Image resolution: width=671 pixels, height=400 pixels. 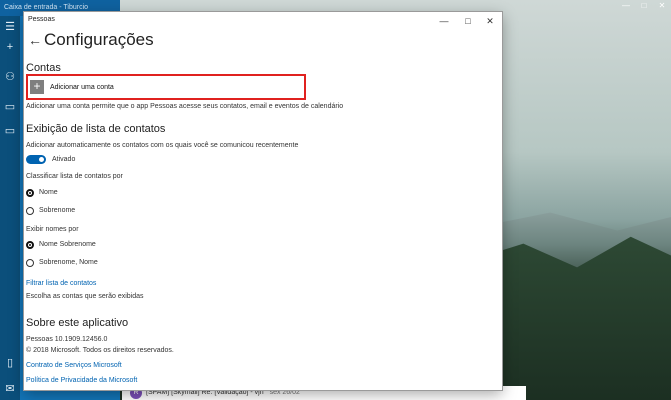 I want to click on toggle-state: Ativado, so click(x=64, y=159).